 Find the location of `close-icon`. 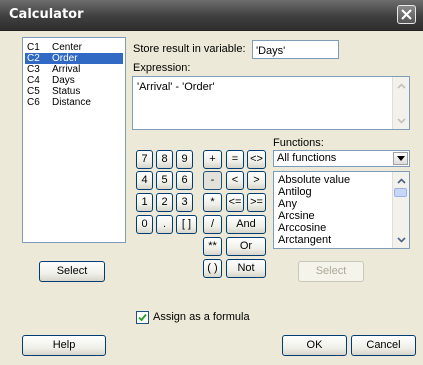

close-icon is located at coordinates (406, 14).